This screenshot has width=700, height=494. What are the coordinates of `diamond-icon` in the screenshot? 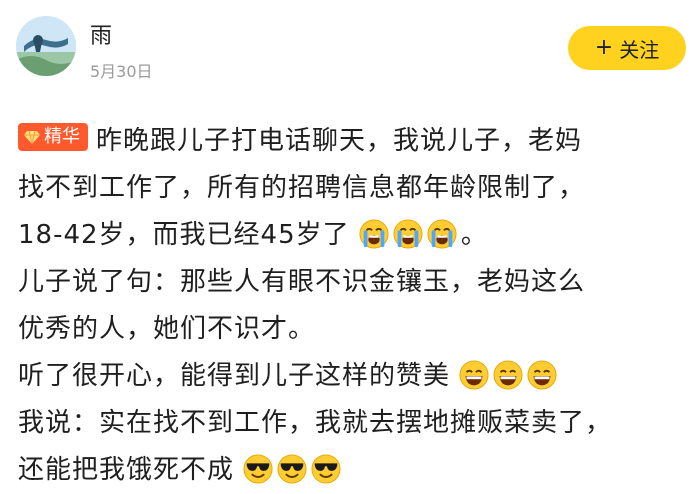 It's located at (32, 137).